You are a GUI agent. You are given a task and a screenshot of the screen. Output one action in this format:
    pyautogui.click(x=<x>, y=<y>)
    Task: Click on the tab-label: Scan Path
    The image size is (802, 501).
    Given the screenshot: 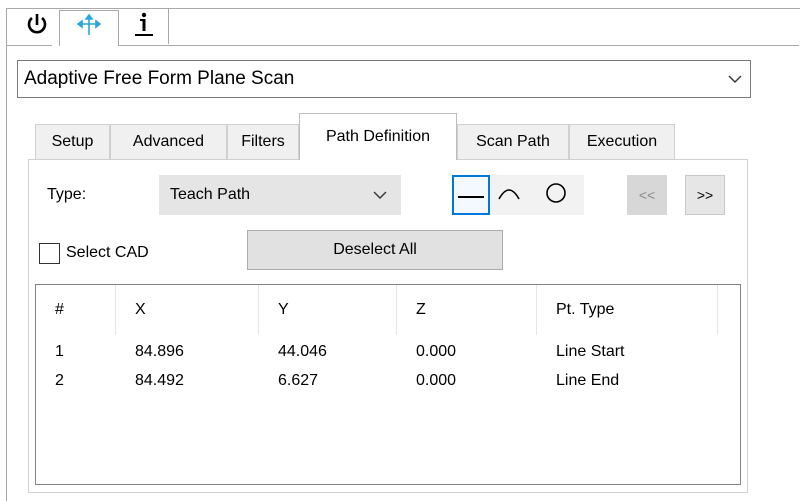 What is the action you would take?
    pyautogui.click(x=513, y=141)
    